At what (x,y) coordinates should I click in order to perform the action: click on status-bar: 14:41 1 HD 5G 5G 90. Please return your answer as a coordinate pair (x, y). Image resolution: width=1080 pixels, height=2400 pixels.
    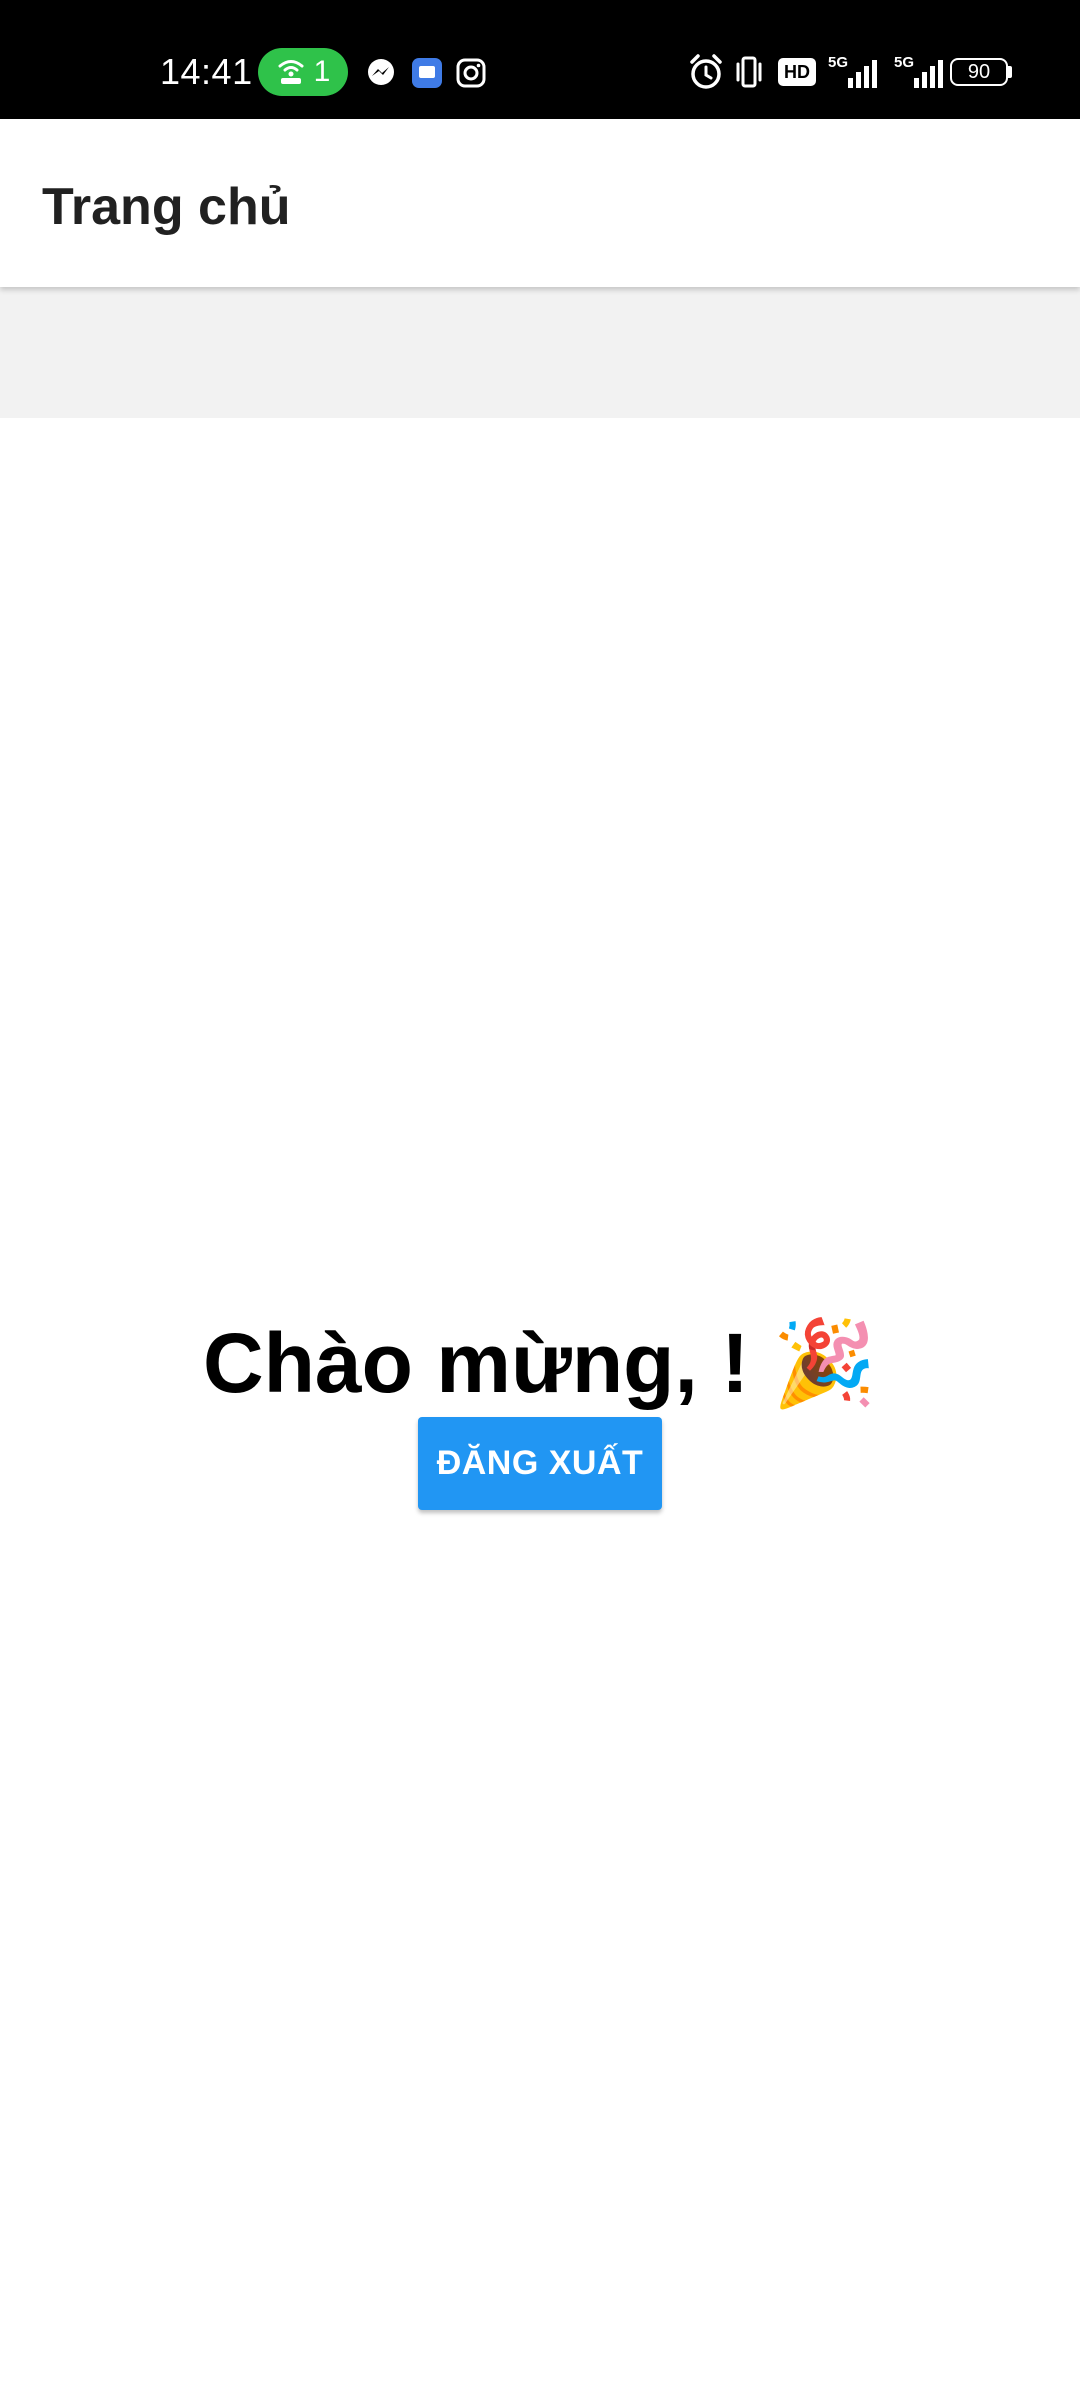
    Looking at the image, I should click on (540, 59).